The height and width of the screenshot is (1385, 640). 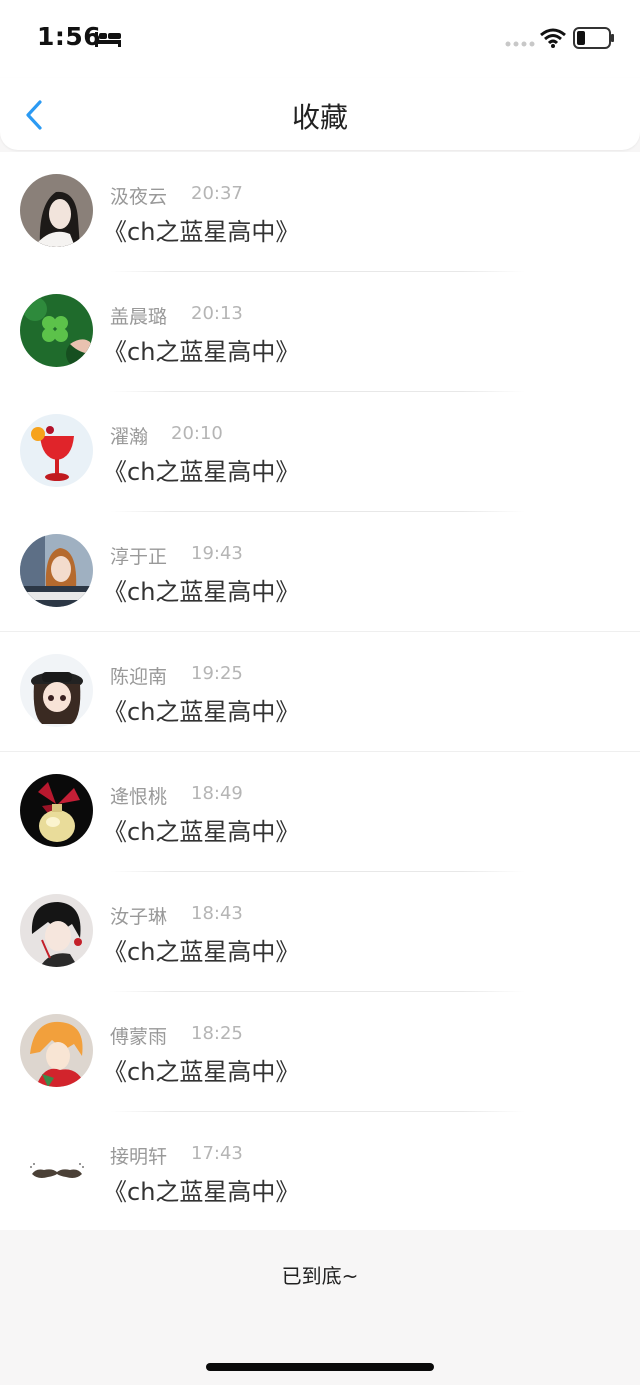 What do you see at coordinates (319, 117) in the screenshot?
I see `page-title: 收藏` at bounding box center [319, 117].